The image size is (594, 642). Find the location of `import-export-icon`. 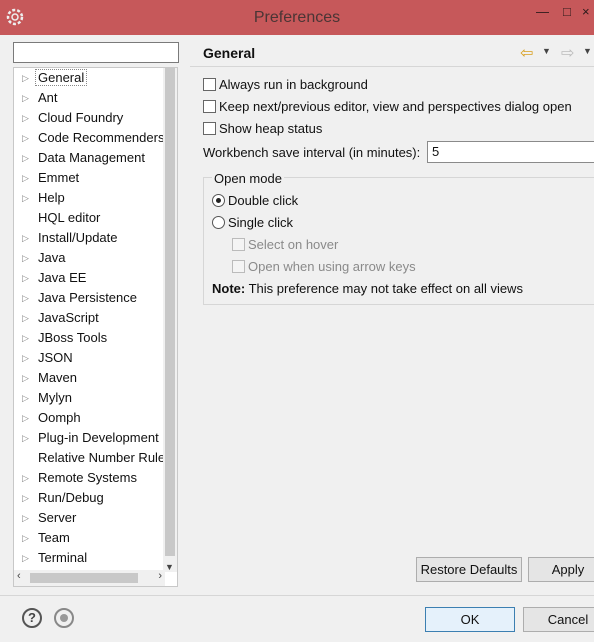

import-export-icon is located at coordinates (64, 618).